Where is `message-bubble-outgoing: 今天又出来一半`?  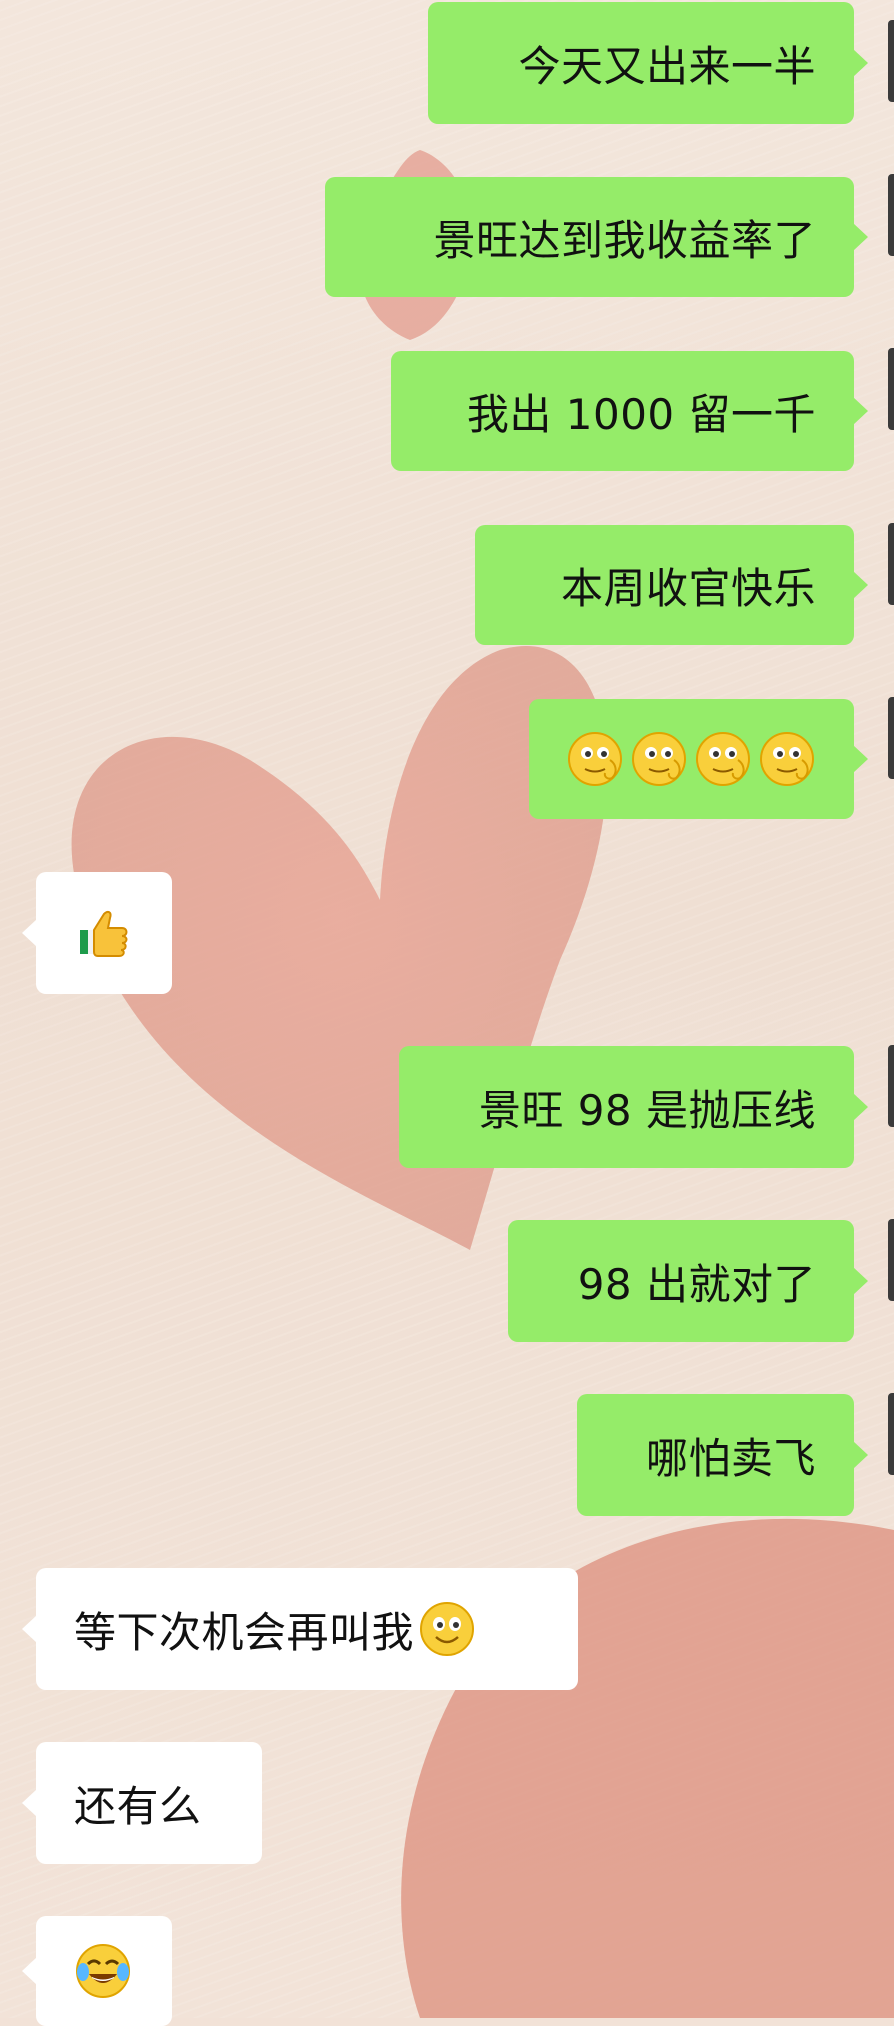
message-bubble-outgoing: 今天又出来一半 is located at coordinates (648, 63).